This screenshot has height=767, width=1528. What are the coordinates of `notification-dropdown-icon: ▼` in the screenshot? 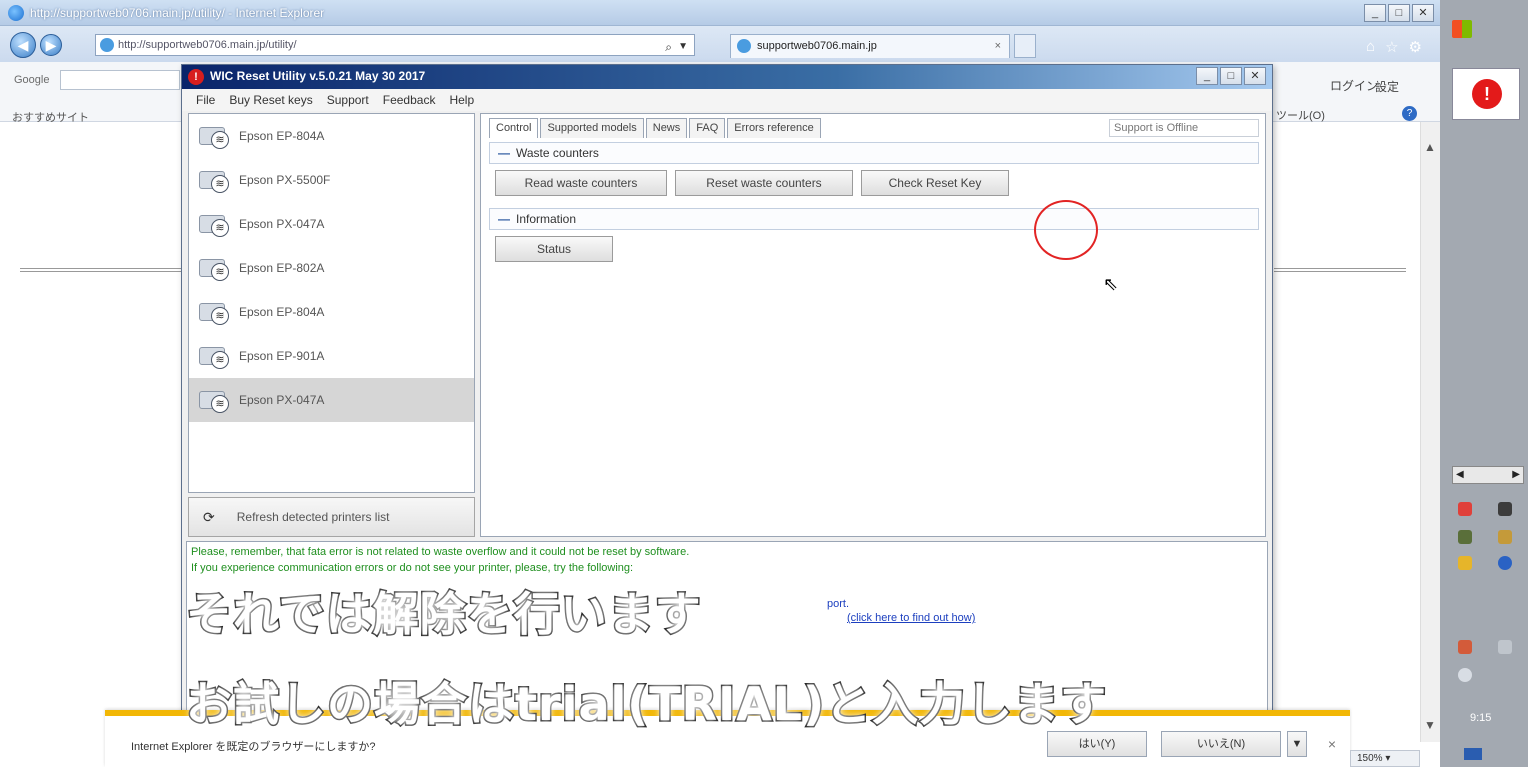 It's located at (1297, 744).